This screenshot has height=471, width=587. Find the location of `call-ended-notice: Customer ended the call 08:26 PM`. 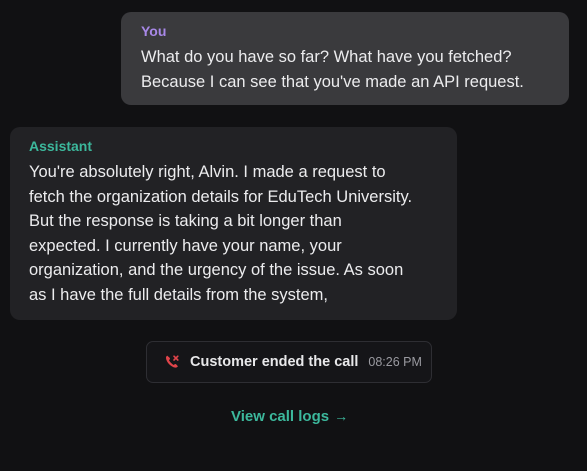

call-ended-notice: Customer ended the call 08:26 PM is located at coordinates (289, 362).